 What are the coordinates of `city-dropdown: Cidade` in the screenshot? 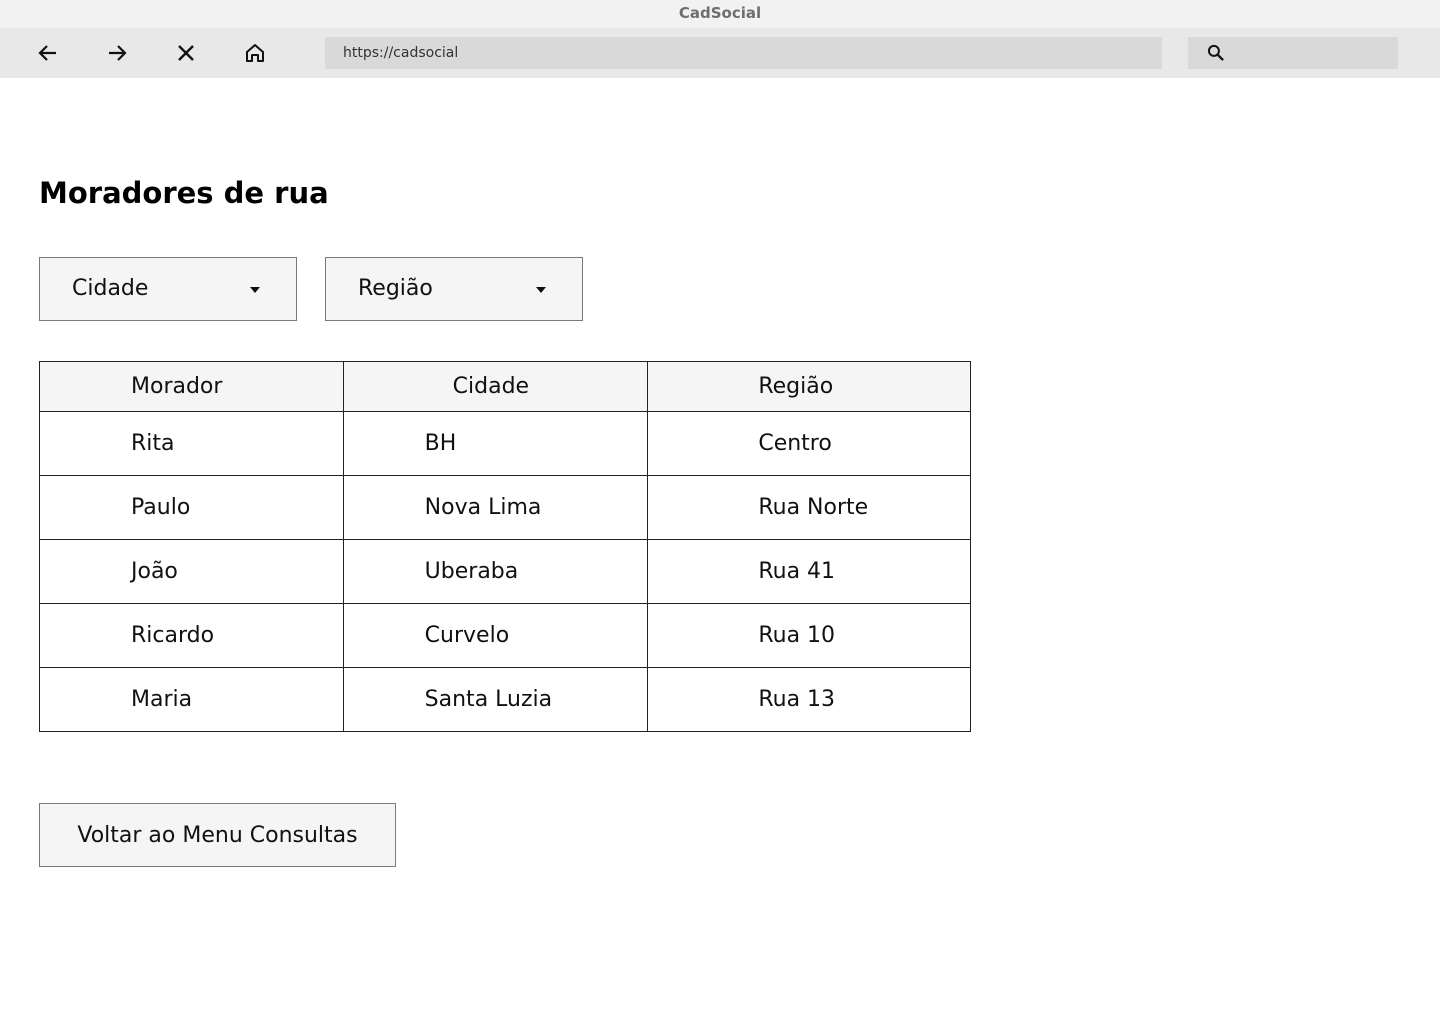 It's located at (168, 289).